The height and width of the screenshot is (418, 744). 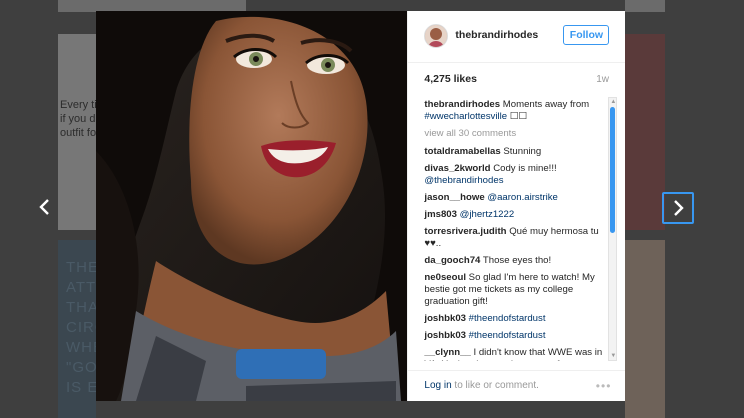 What do you see at coordinates (81, 387) in the screenshot?
I see `background-quote-line: IS EN` at bounding box center [81, 387].